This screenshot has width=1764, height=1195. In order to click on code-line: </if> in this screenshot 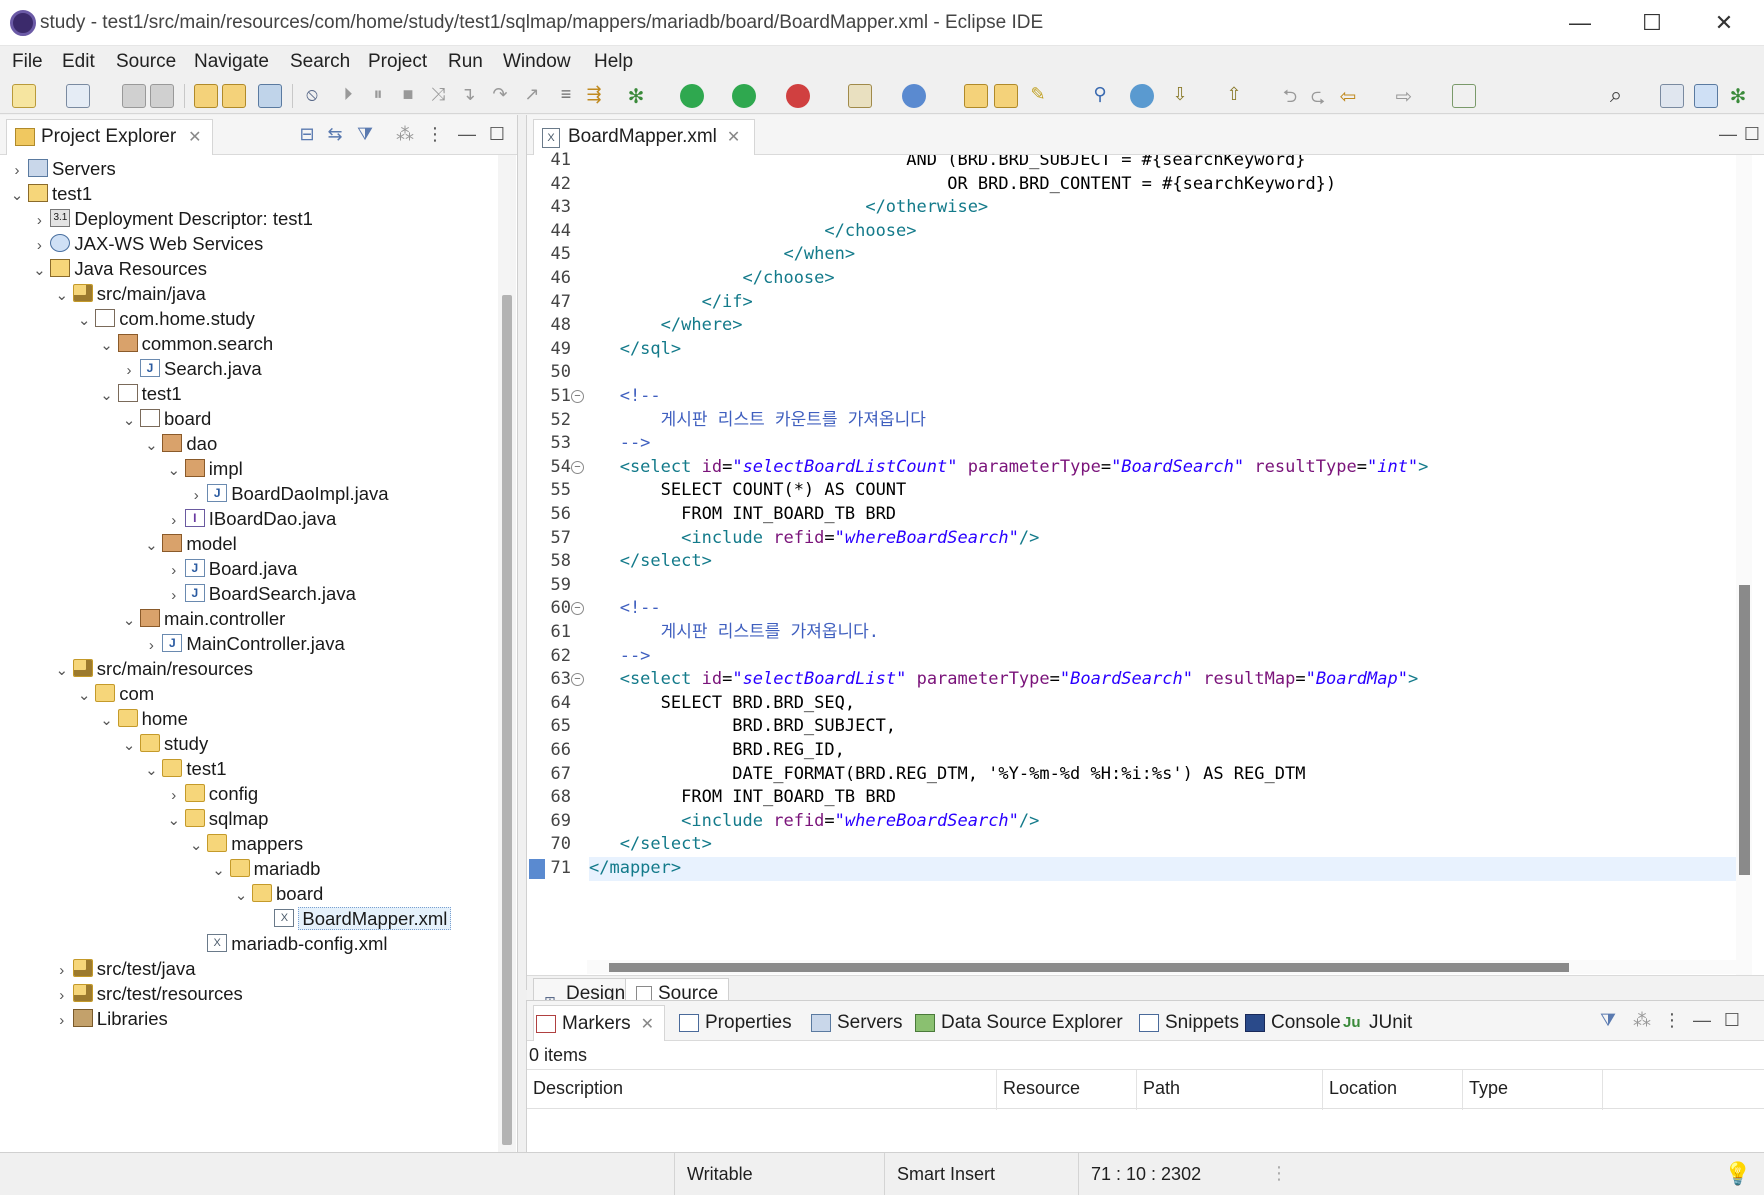, I will do `click(671, 303)`.